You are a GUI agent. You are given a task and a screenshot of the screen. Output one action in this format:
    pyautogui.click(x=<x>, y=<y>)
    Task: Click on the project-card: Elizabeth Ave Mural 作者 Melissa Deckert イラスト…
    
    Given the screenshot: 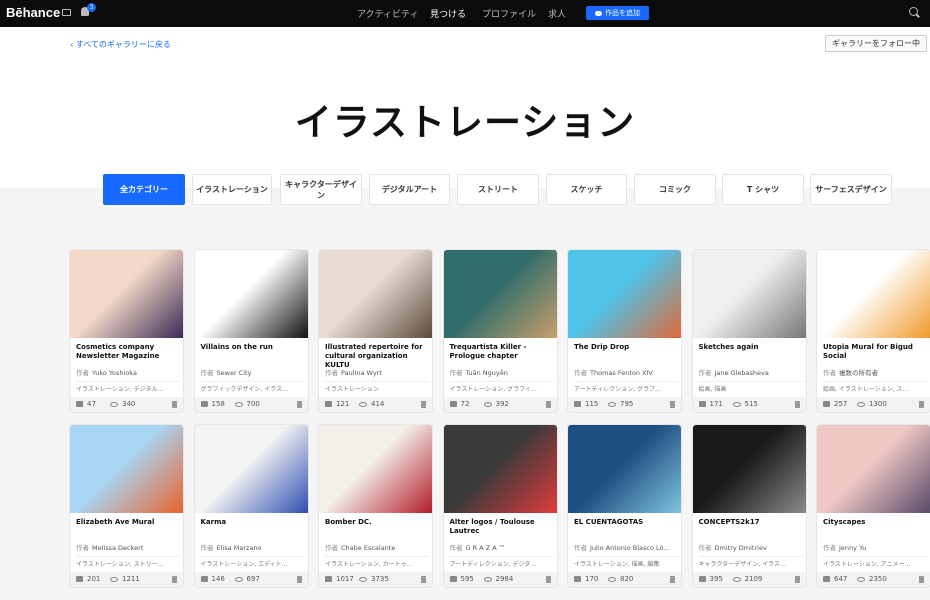 What is the action you would take?
    pyautogui.click(x=126, y=506)
    